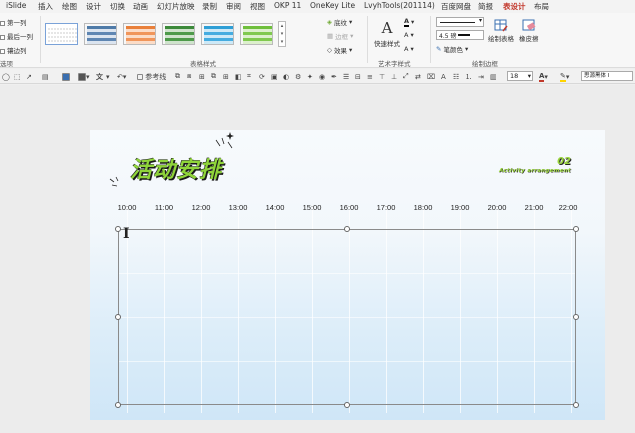 This screenshot has height=433, width=635. I want to click on tab-design: 设计, so click(93, 6).